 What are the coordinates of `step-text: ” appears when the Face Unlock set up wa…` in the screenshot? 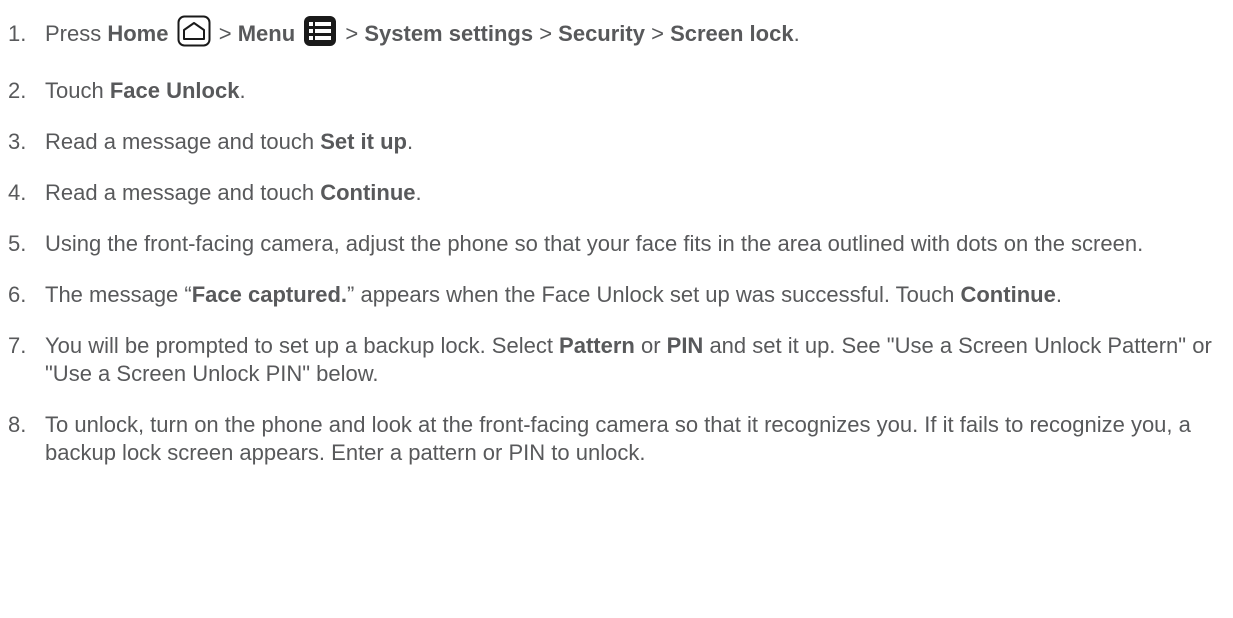 It's located at (654, 294).